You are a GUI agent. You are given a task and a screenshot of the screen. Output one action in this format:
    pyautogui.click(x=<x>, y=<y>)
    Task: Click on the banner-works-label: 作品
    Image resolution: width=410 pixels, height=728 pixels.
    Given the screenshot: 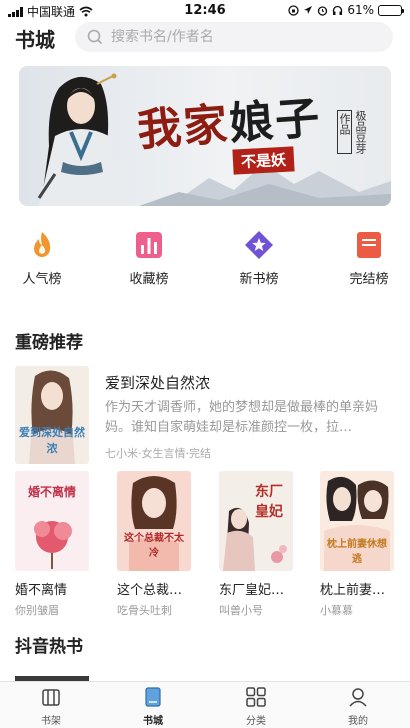 What is the action you would take?
    pyautogui.click(x=344, y=132)
    